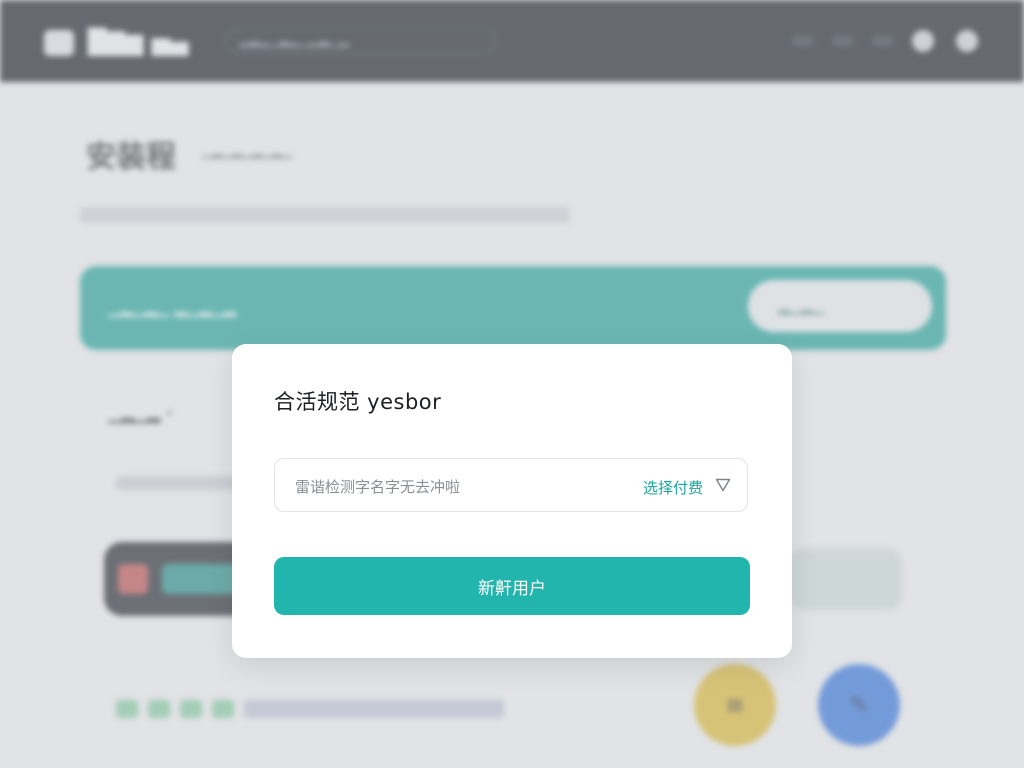 The height and width of the screenshot is (768, 1024). Describe the element at coordinates (511, 485) in the screenshot. I see `select-dropdown: 雷谐检测字名字无去冲啦 选择付费` at that location.